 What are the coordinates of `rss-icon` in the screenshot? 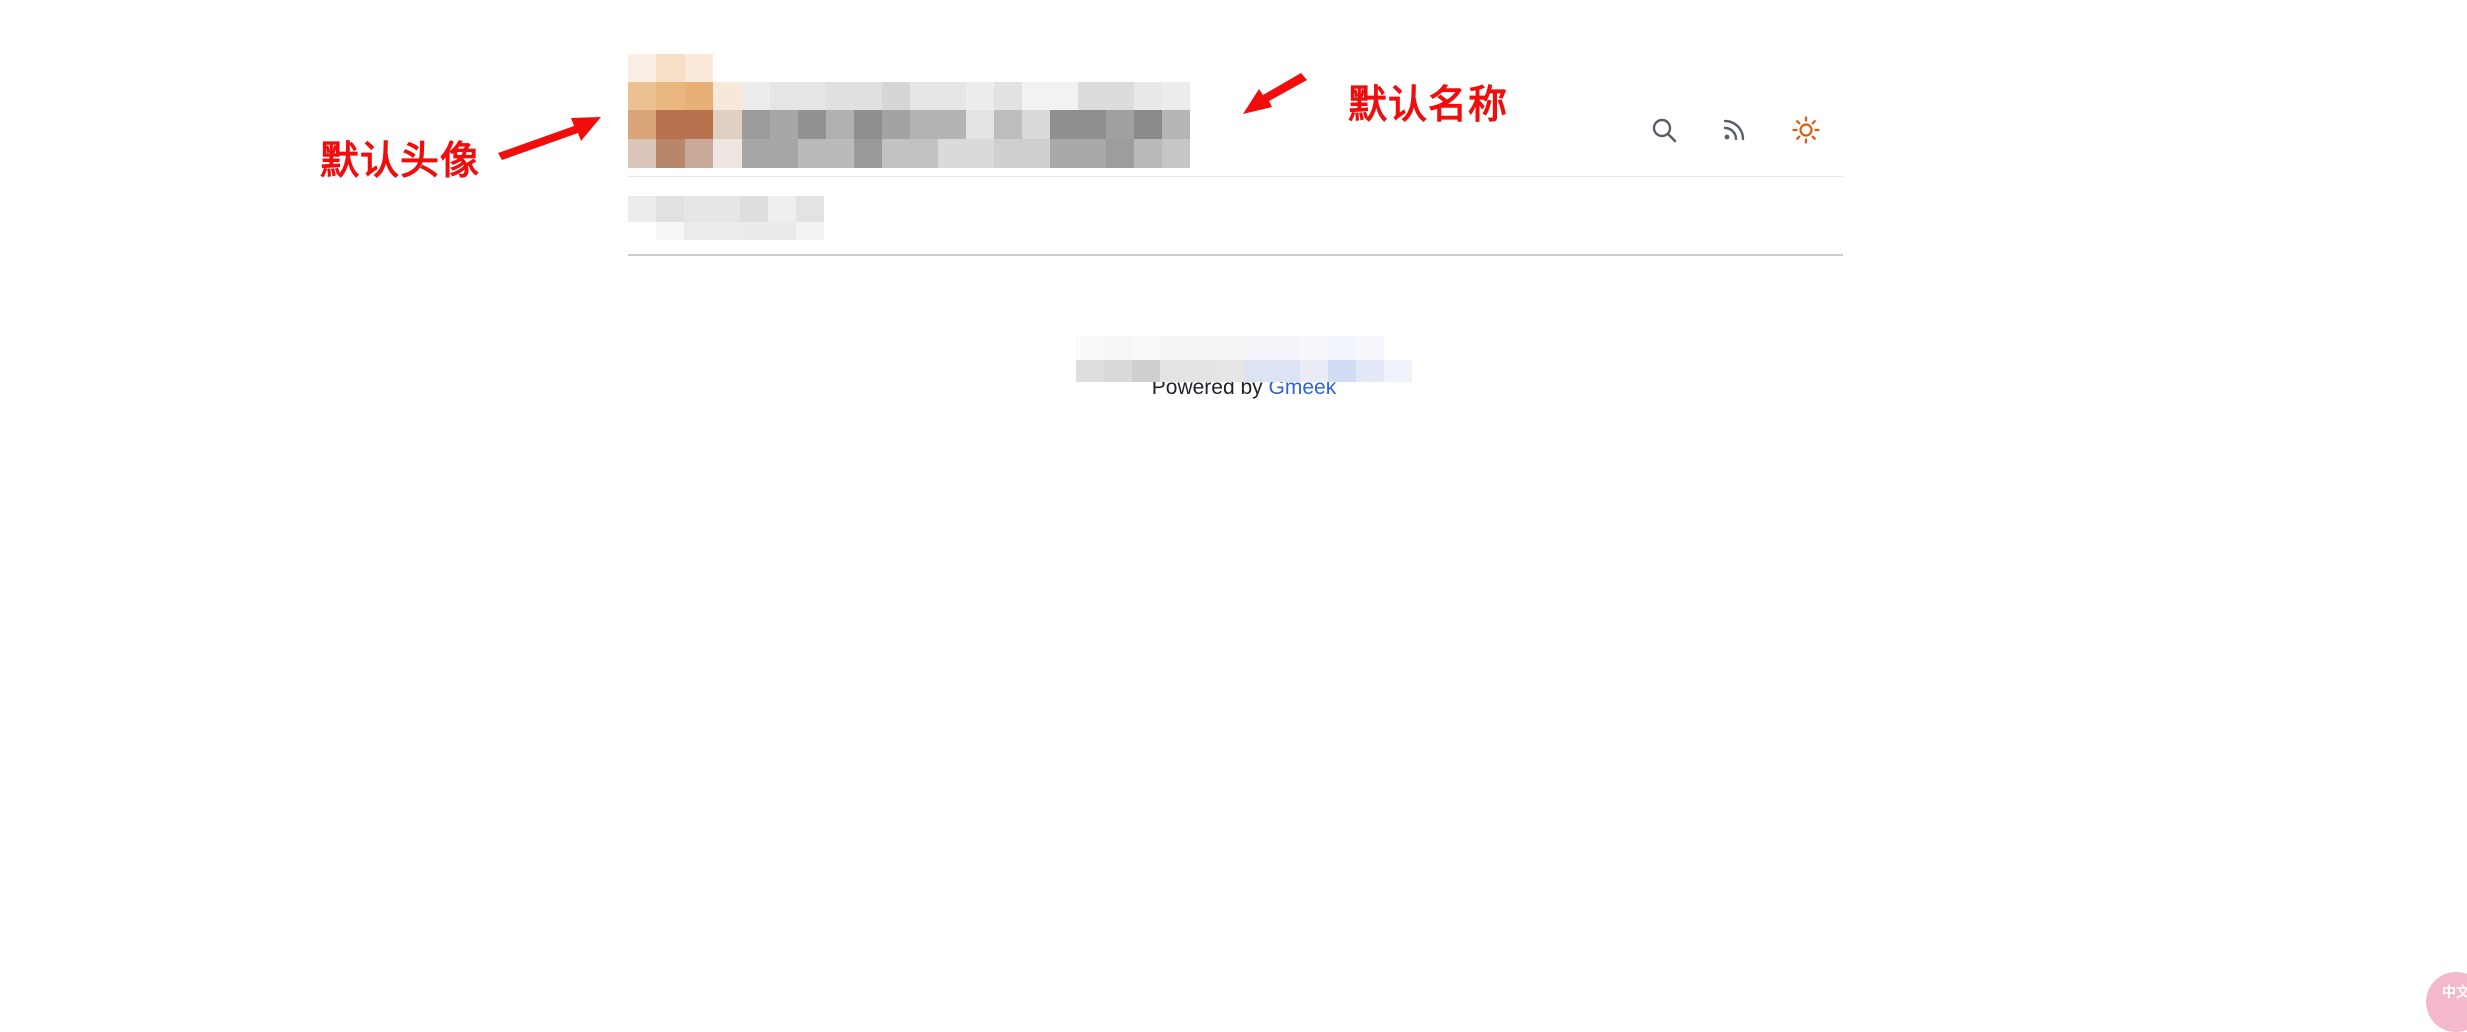 It's located at (1734, 130).